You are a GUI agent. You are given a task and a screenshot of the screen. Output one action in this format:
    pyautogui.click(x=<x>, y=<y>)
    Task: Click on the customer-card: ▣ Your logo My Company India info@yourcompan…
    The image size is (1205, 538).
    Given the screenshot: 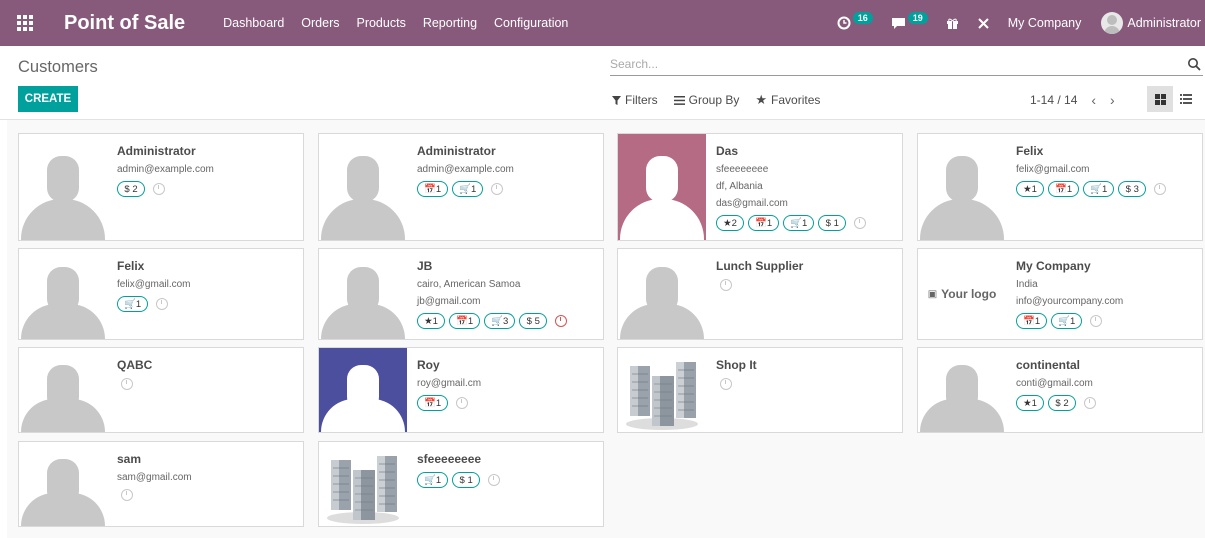 What is the action you would take?
    pyautogui.click(x=1060, y=294)
    